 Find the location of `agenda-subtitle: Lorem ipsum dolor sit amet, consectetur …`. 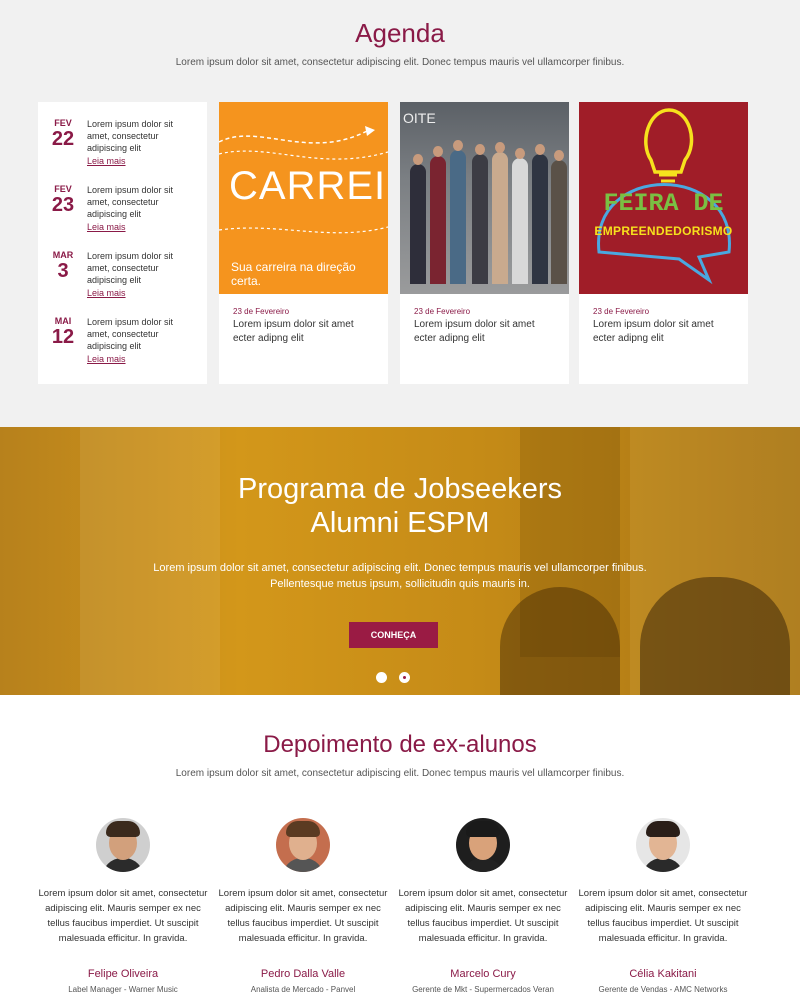

agenda-subtitle: Lorem ipsum dolor sit amet, consectetur … is located at coordinates (400, 62).